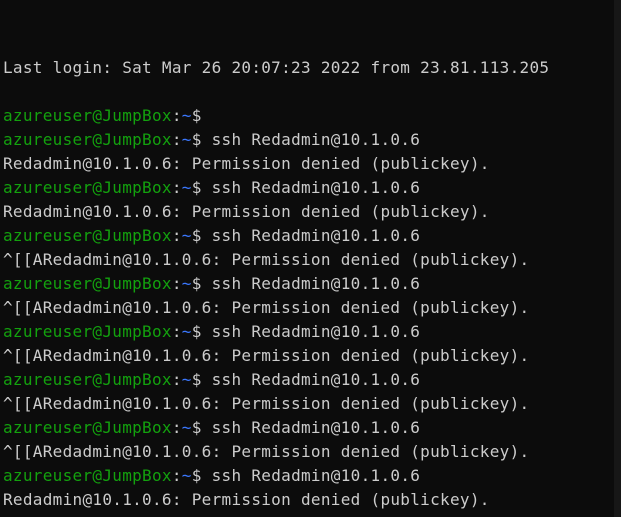 The image size is (621, 517). I want to click on scrollbar, so click(617, 258).